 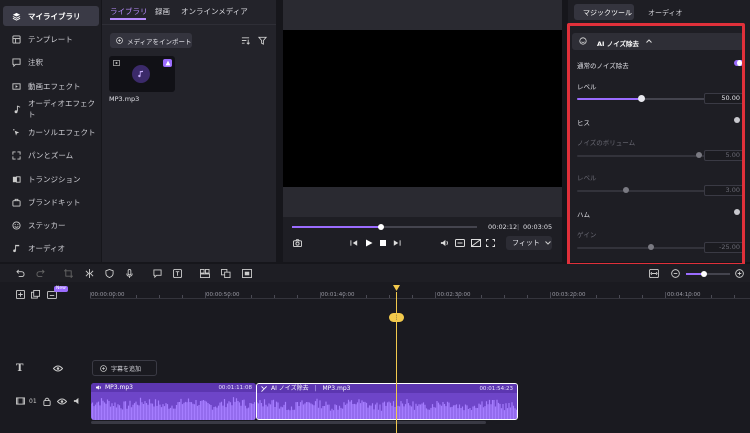 What do you see at coordinates (264, 389) in the screenshot?
I see `denoise-effect-icon` at bounding box center [264, 389].